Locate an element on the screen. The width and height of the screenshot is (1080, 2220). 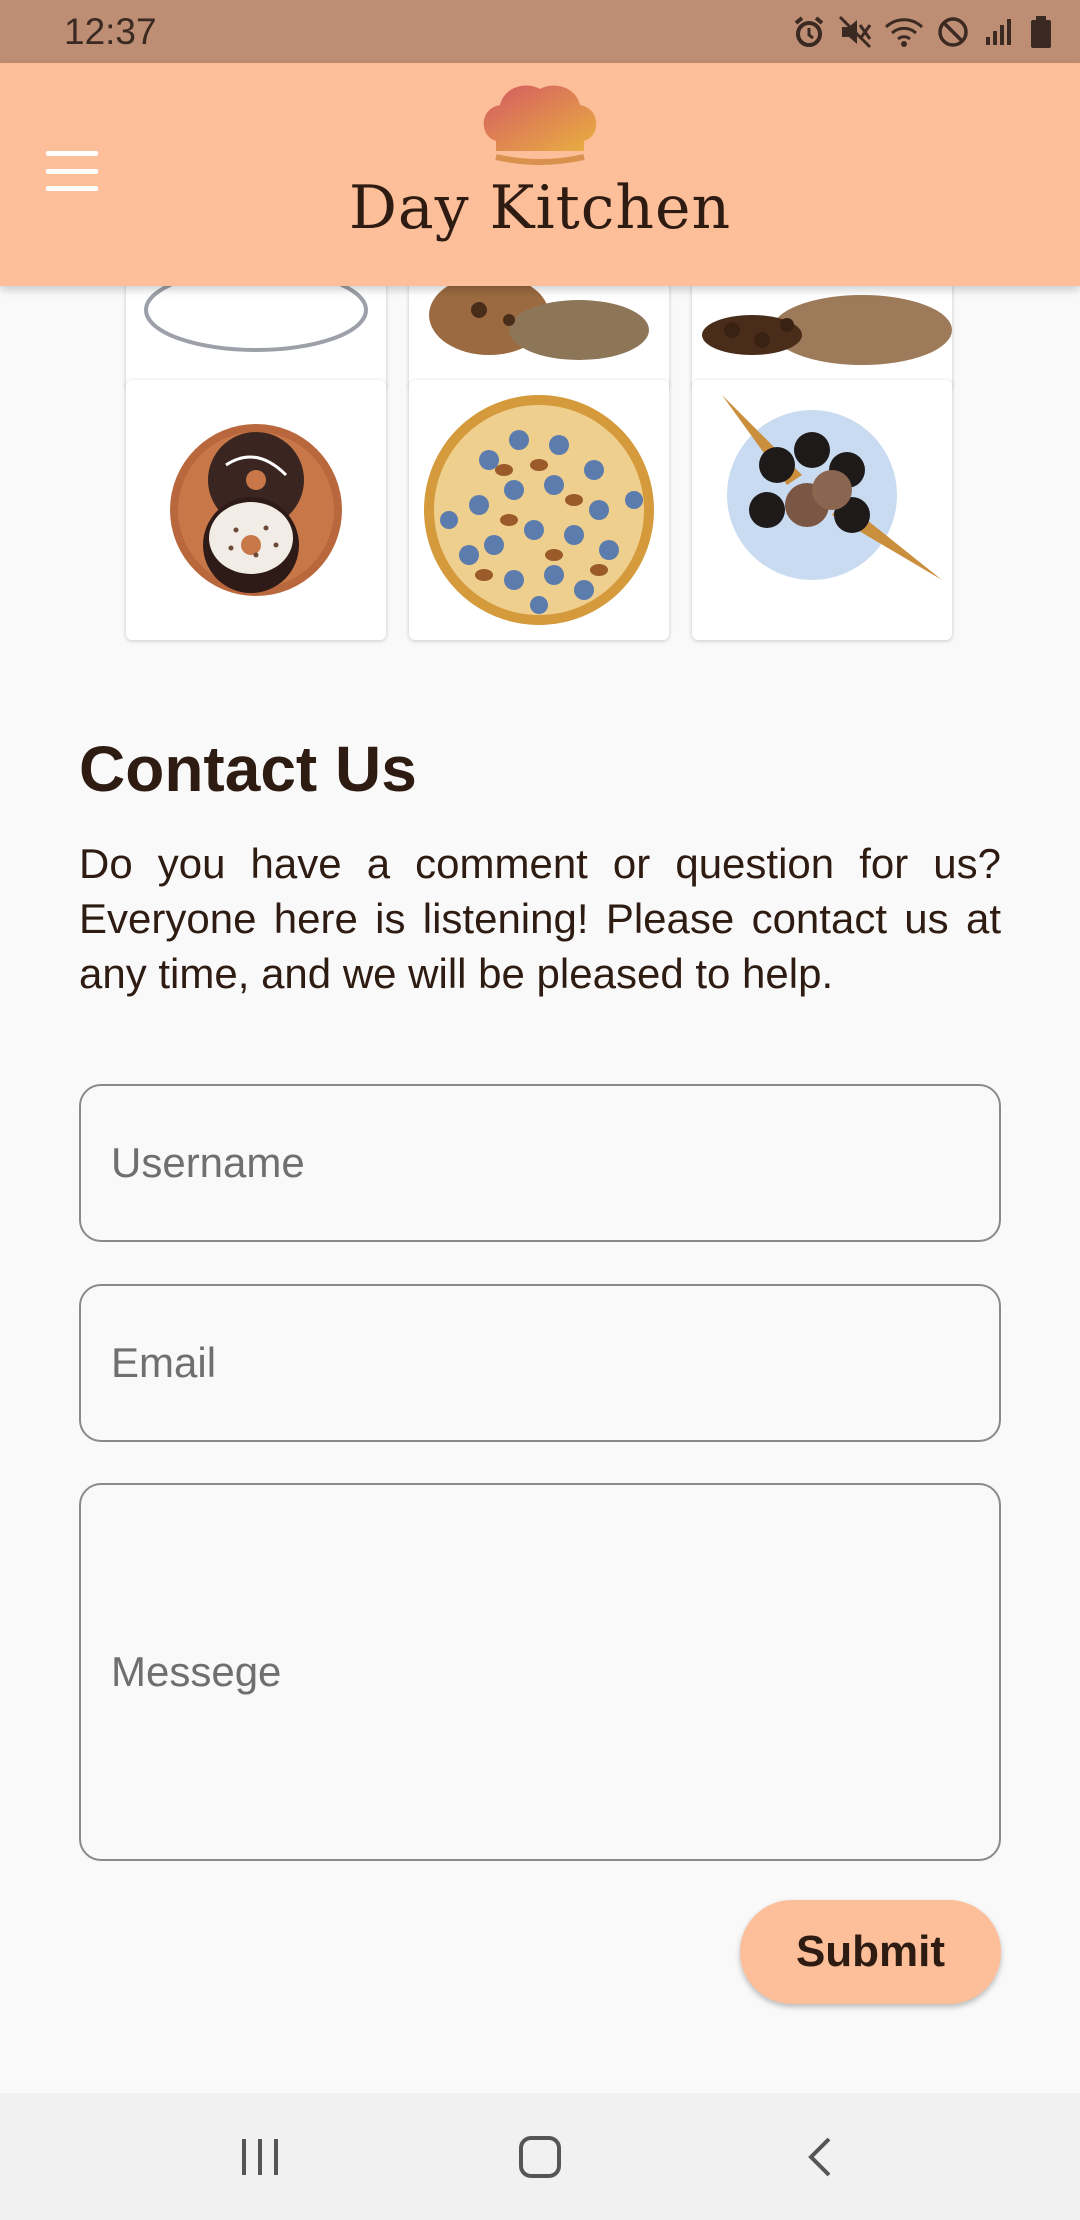
brand-name: Day Kitchen is located at coordinates (540, 208).